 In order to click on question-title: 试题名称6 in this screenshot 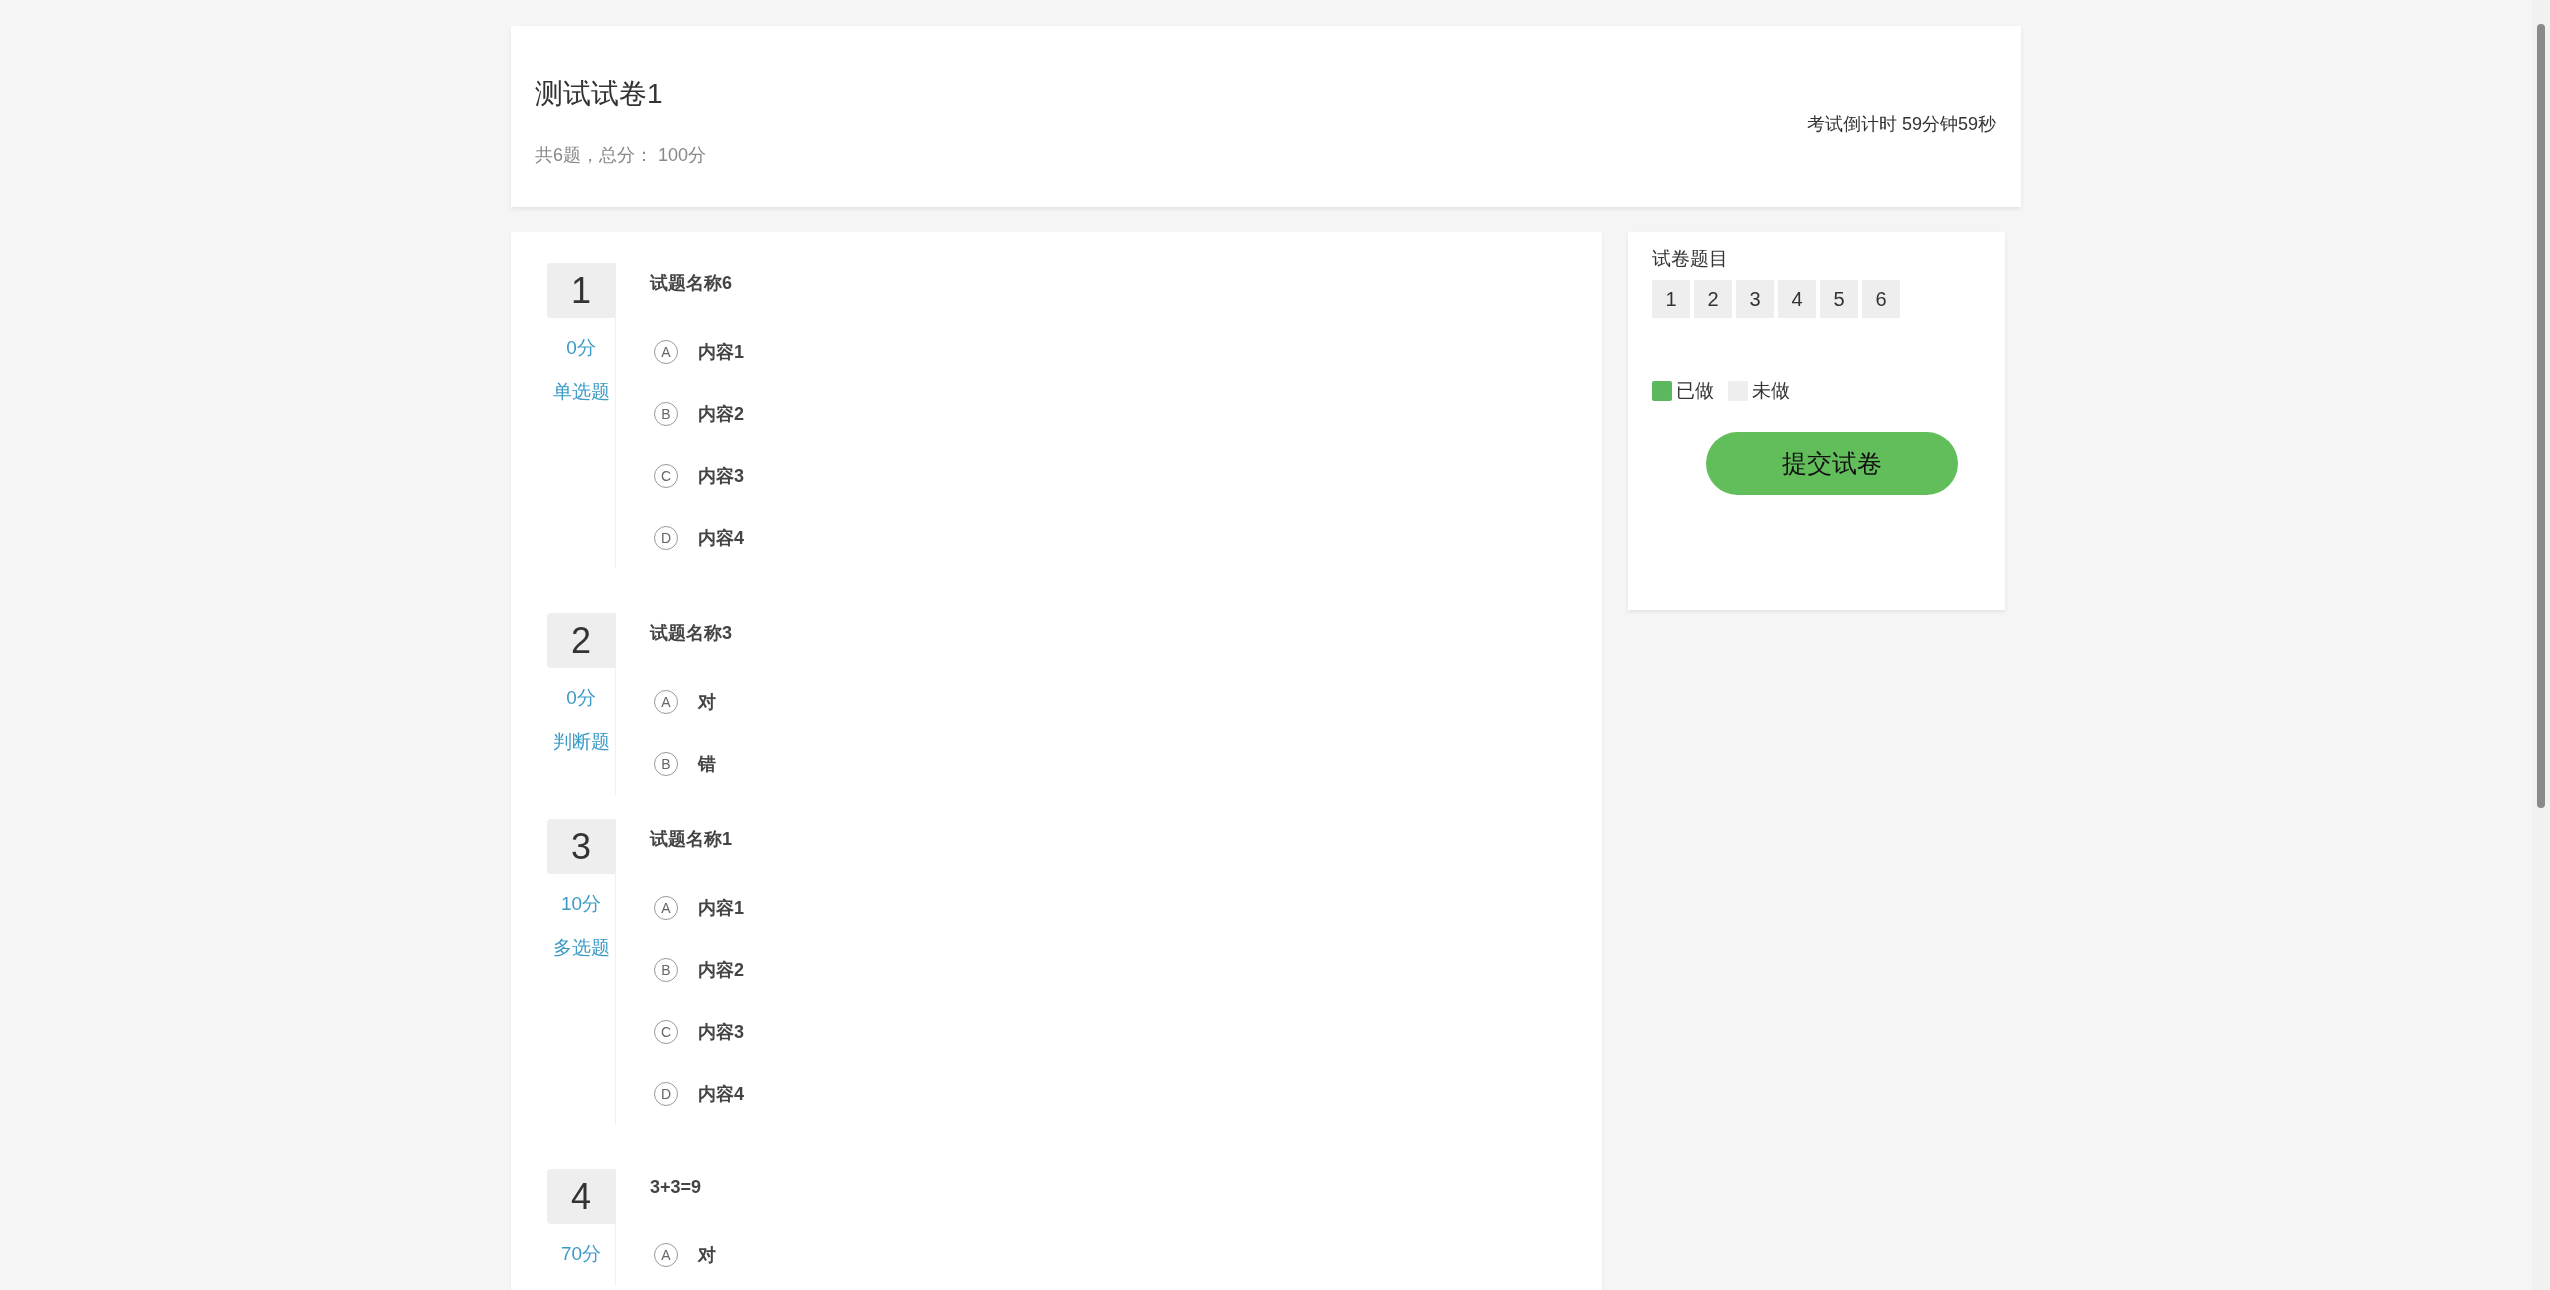, I will do `click(691, 283)`.